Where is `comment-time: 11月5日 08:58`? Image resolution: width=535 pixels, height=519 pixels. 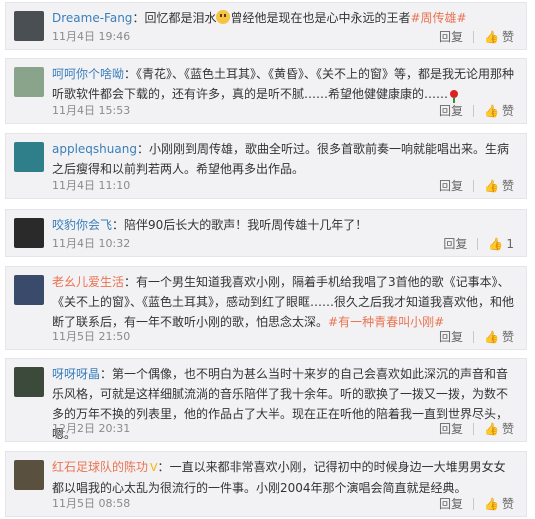 comment-time: 11月5日 08:58 is located at coordinates (91, 503).